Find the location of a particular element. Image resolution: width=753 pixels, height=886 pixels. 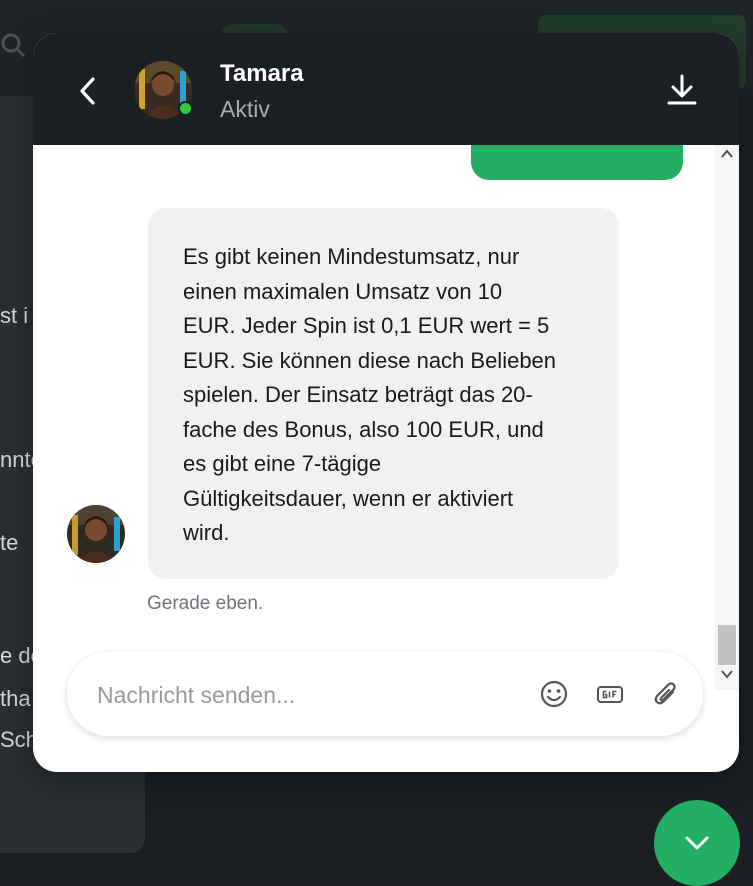

user-message-bubble is located at coordinates (577, 162).